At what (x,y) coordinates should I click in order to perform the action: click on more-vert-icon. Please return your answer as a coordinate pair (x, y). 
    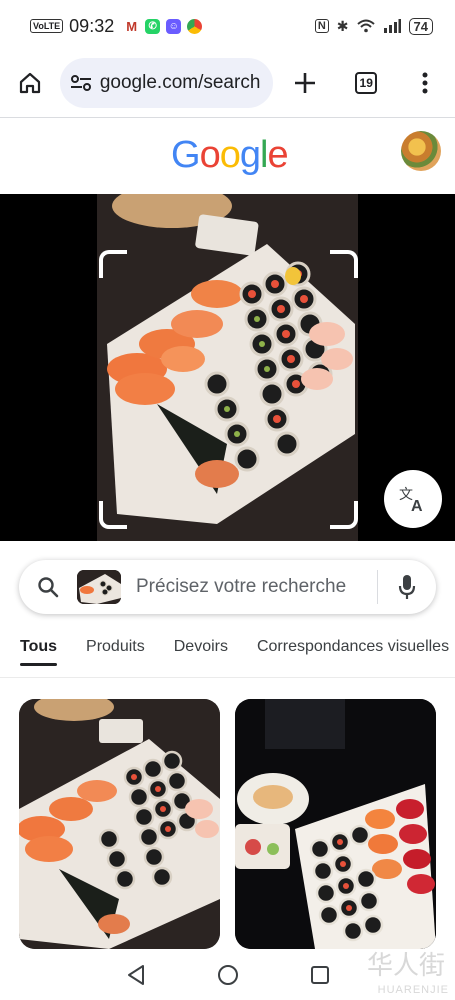
    Looking at the image, I should click on (425, 83).